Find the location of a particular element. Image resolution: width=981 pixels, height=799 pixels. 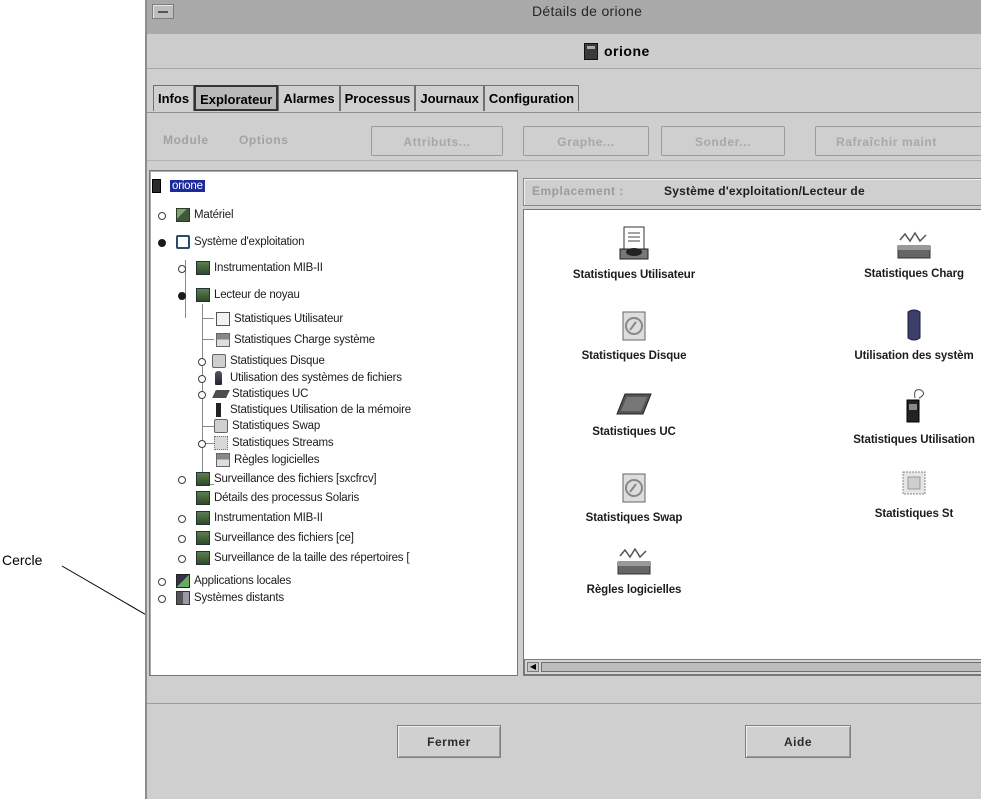

disk-icon is located at coordinates (634, 326).